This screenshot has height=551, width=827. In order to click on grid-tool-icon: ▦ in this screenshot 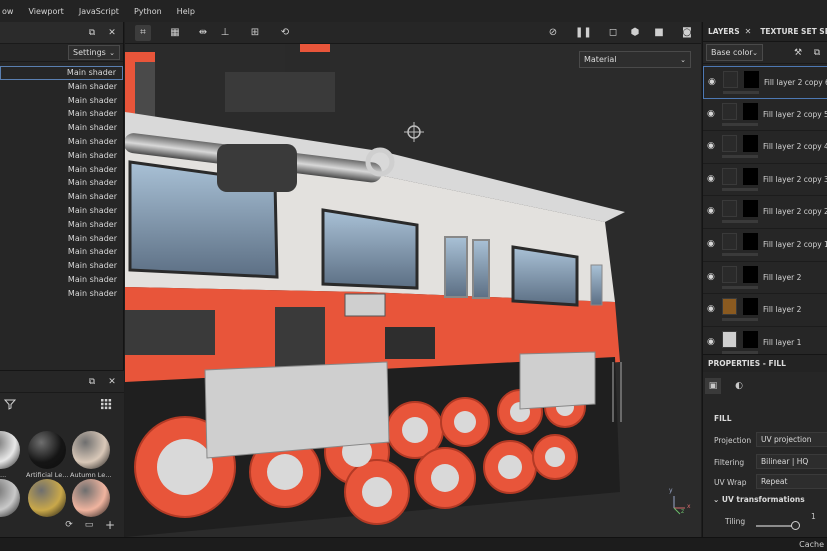, I will do `click(175, 33)`.